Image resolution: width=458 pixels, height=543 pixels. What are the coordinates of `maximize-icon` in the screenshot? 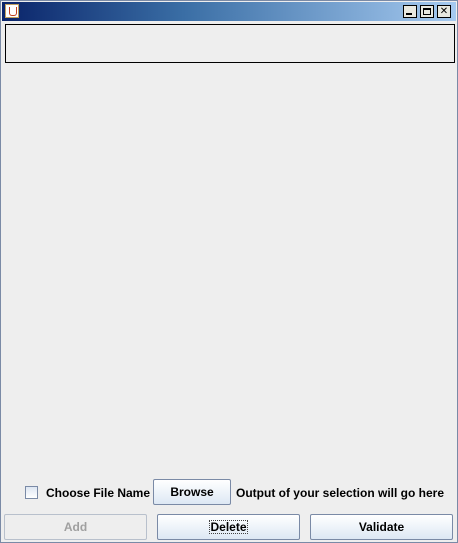 It's located at (427, 11).